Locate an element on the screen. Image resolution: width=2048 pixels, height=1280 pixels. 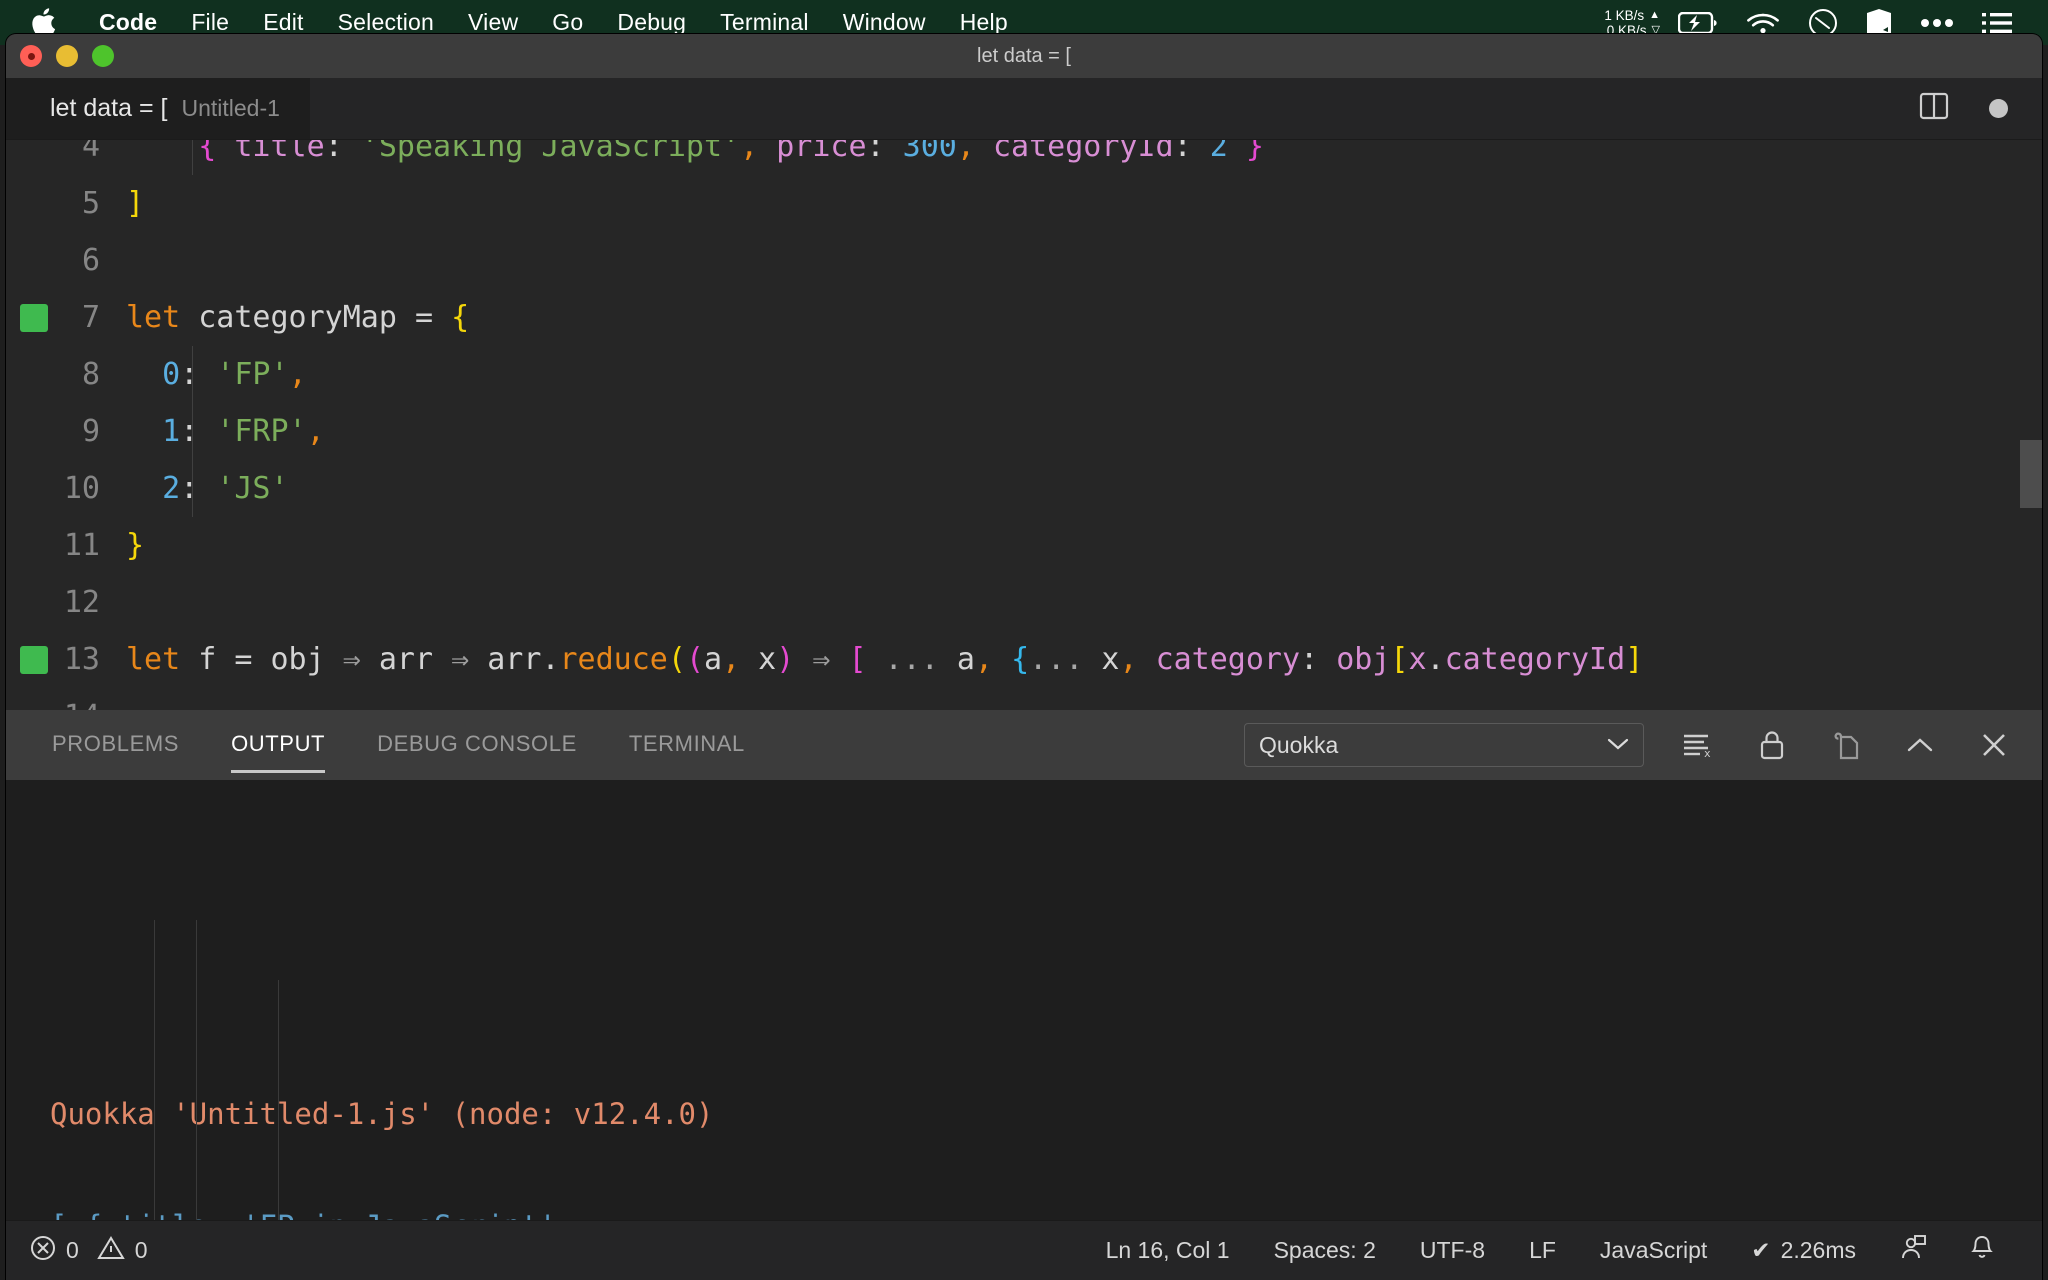
code-token: categoryId is located at coordinates (1083, 152).